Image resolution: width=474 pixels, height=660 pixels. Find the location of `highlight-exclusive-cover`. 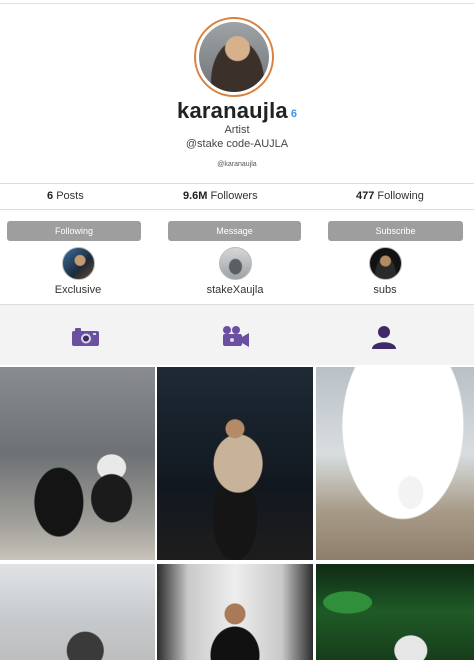

highlight-exclusive-cover is located at coordinates (78, 263).